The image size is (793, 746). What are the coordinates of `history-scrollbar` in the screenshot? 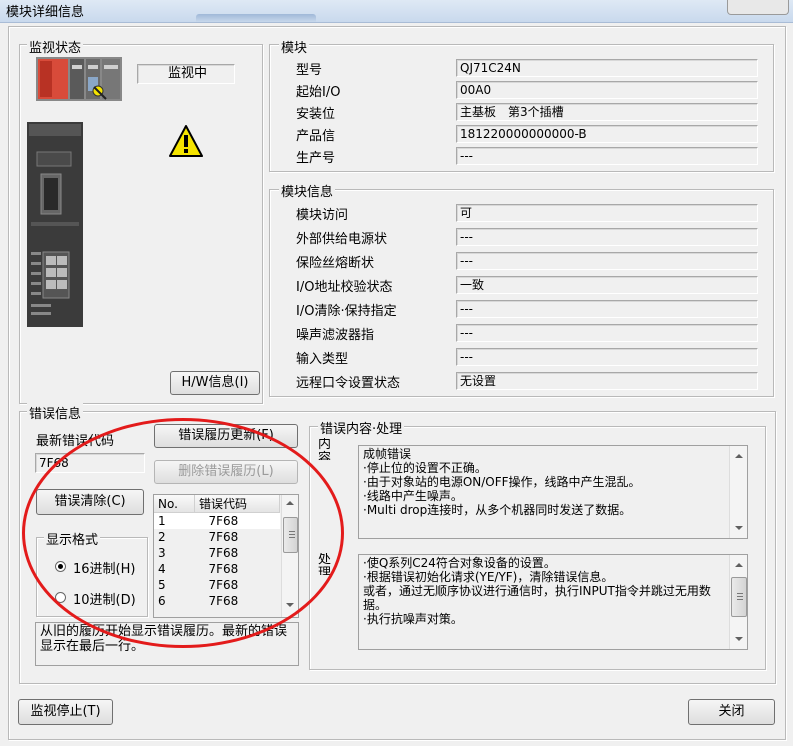 It's located at (289, 556).